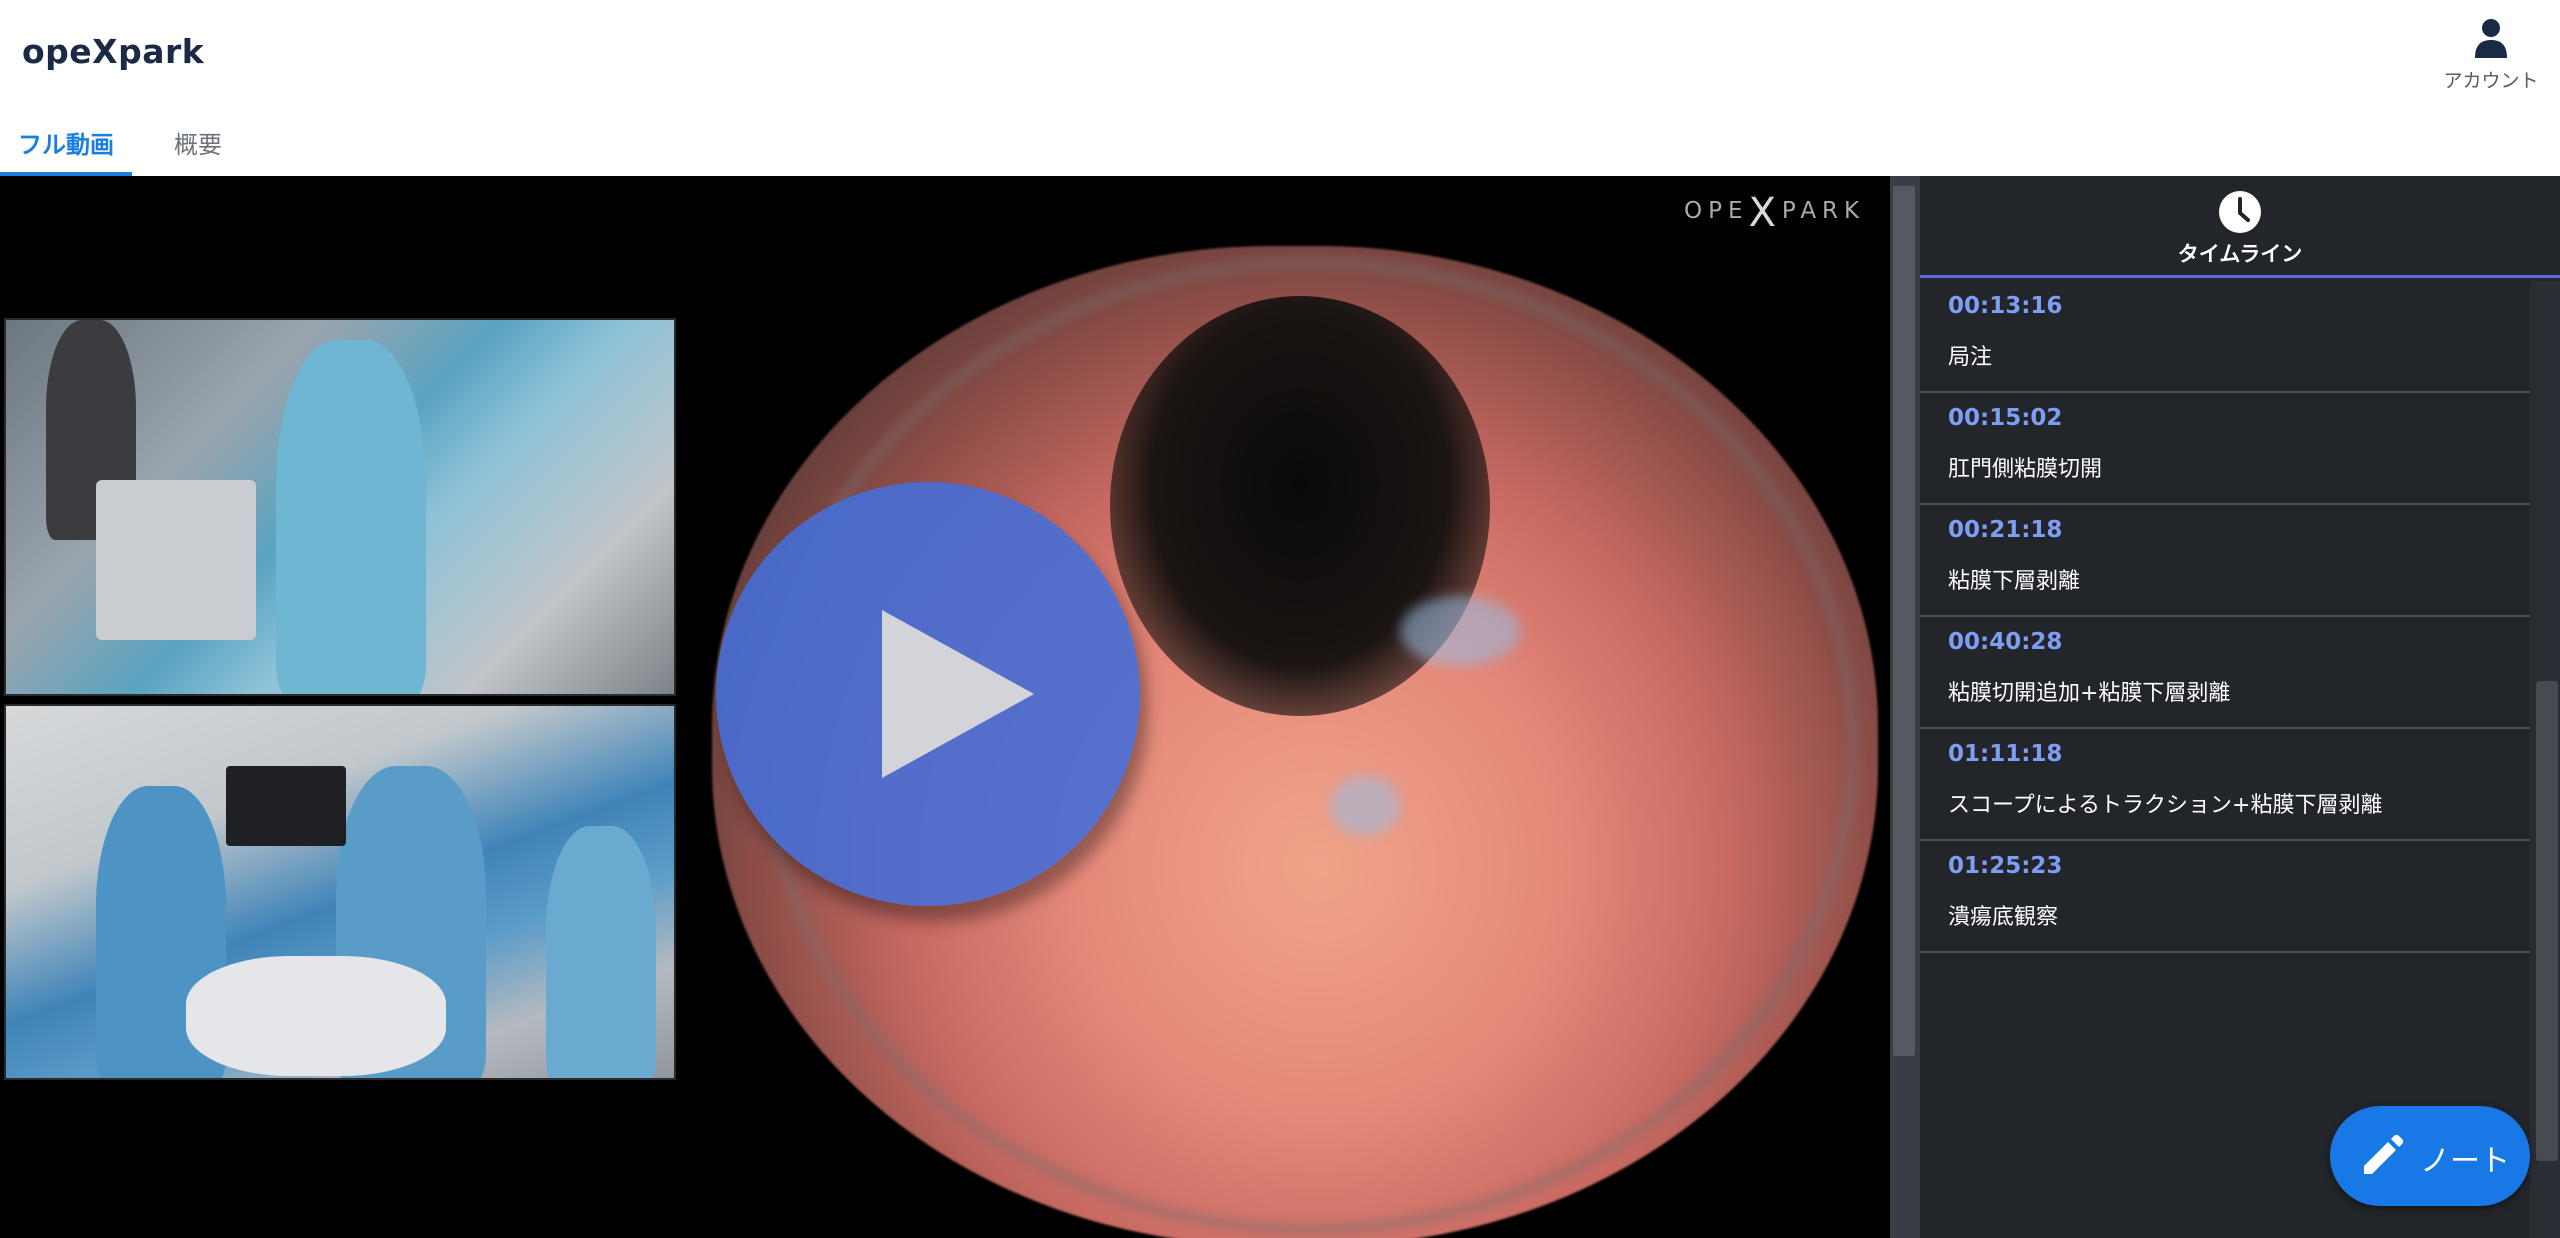 Image resolution: width=2560 pixels, height=1238 pixels. Describe the element at coordinates (2005, 866) in the screenshot. I see `timeline-item-time: 01:25:23` at that location.